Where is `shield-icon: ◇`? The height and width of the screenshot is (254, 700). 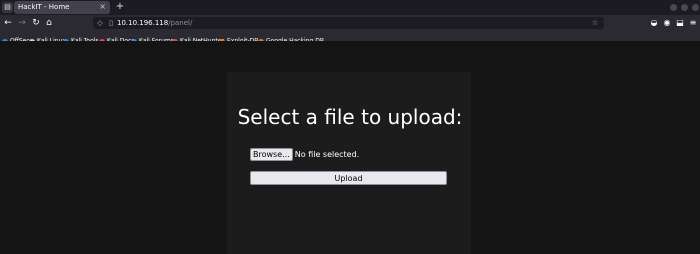
shield-icon: ◇ is located at coordinates (100, 23).